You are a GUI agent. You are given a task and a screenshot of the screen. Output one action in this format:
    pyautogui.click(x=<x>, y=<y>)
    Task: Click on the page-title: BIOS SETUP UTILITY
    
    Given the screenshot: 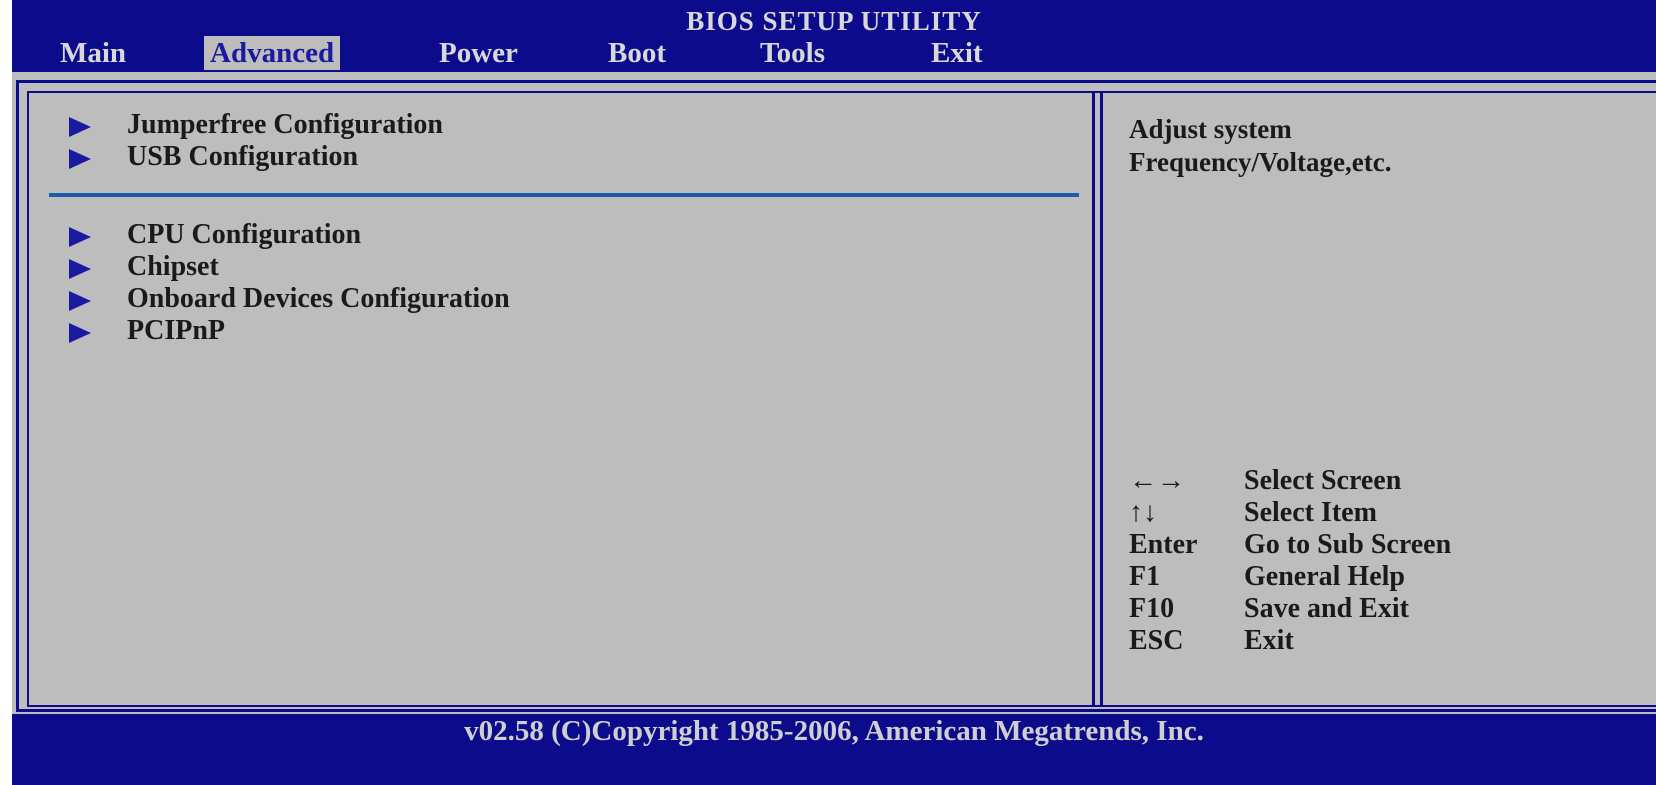 What is the action you would take?
    pyautogui.click(x=834, y=21)
    